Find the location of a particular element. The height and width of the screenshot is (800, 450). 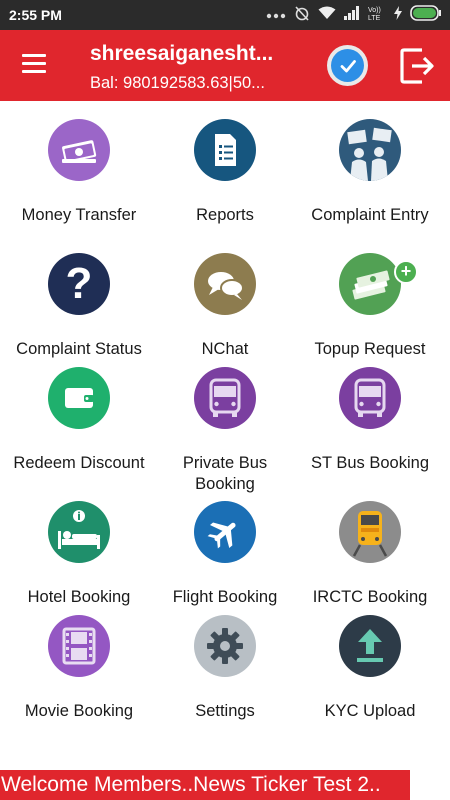

tile-label: KYC Upload is located at coordinates (370, 711).